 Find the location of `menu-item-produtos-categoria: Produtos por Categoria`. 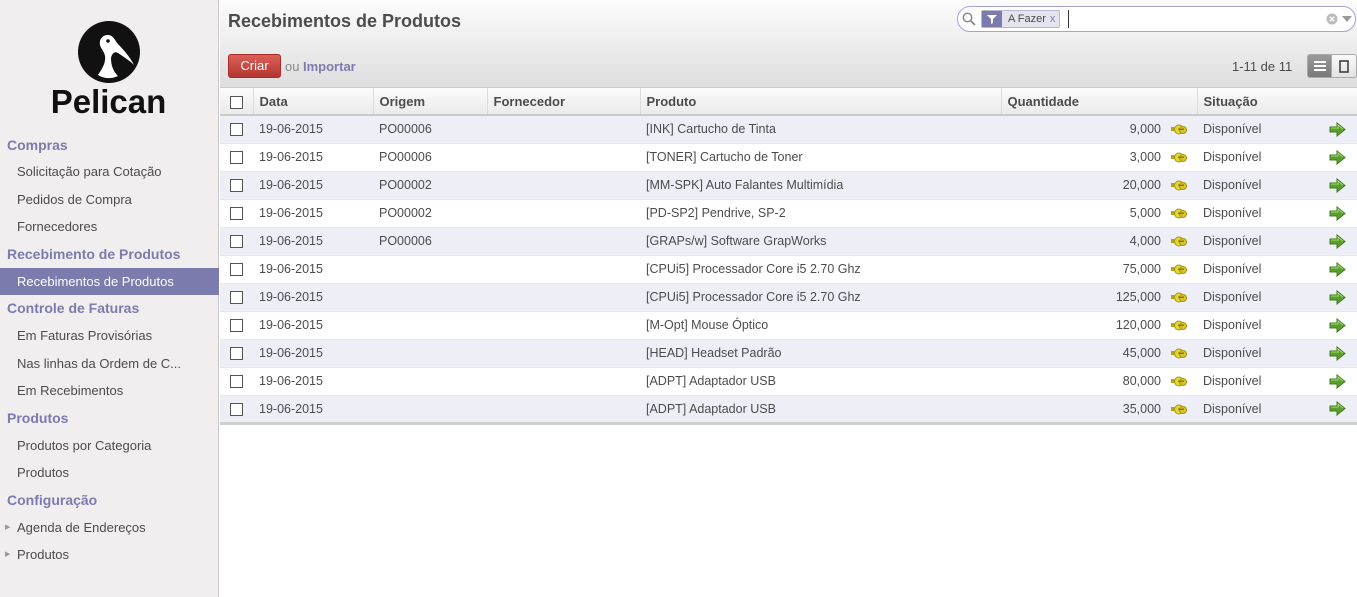

menu-item-produtos-categoria: Produtos por Categoria is located at coordinates (109, 446).